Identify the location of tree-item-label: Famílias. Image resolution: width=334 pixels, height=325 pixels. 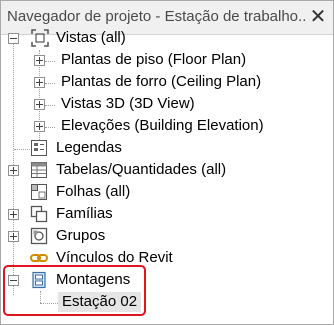
(84, 213).